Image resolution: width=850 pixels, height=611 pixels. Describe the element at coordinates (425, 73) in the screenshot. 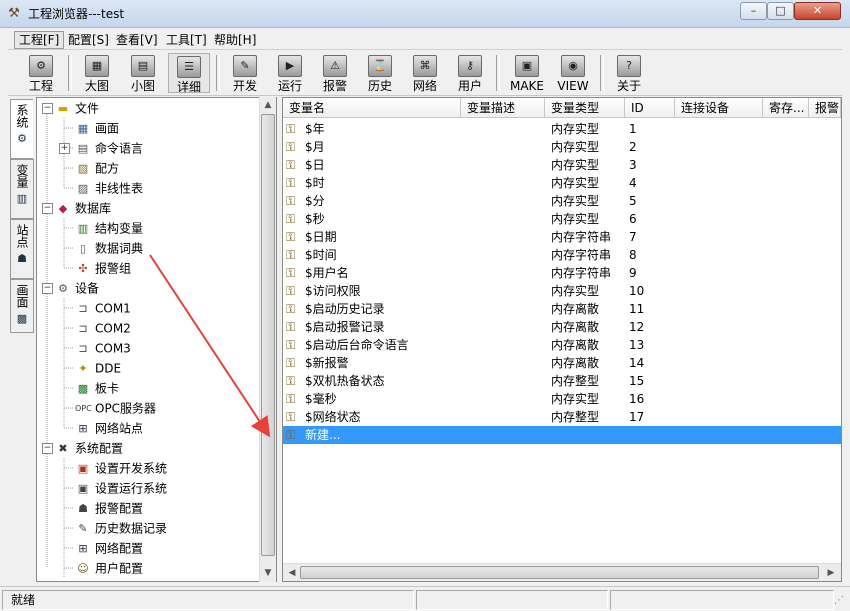

I see `network-button: ⌘ 网络` at that location.